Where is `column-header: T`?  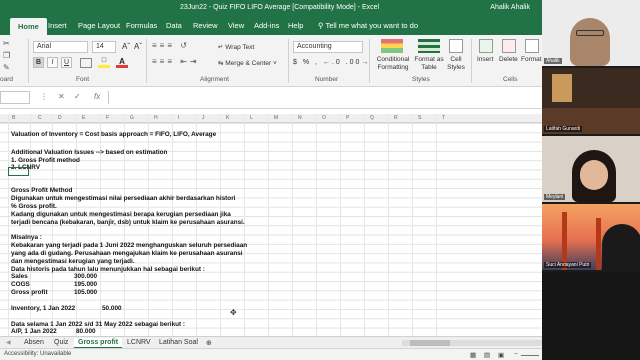 column-header: T is located at coordinates (443, 118).